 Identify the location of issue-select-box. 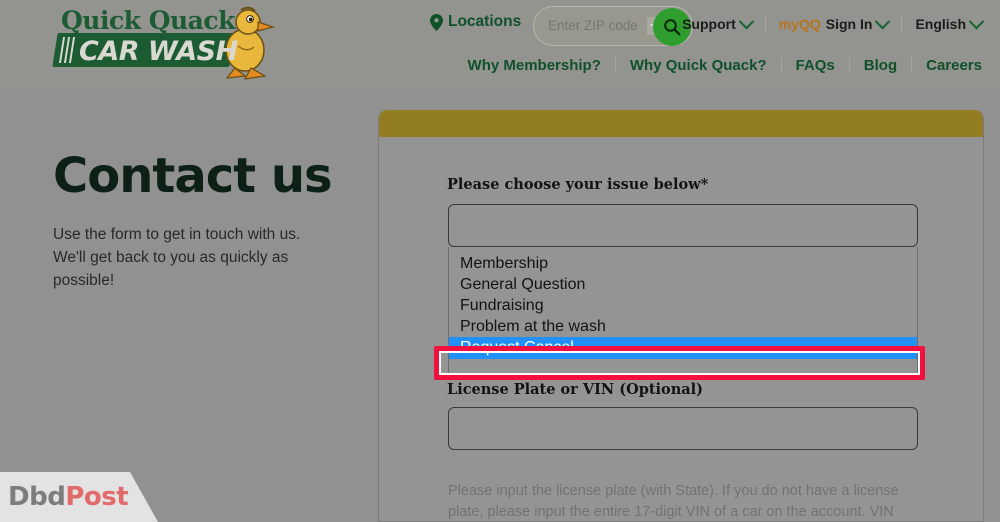
(683, 225).